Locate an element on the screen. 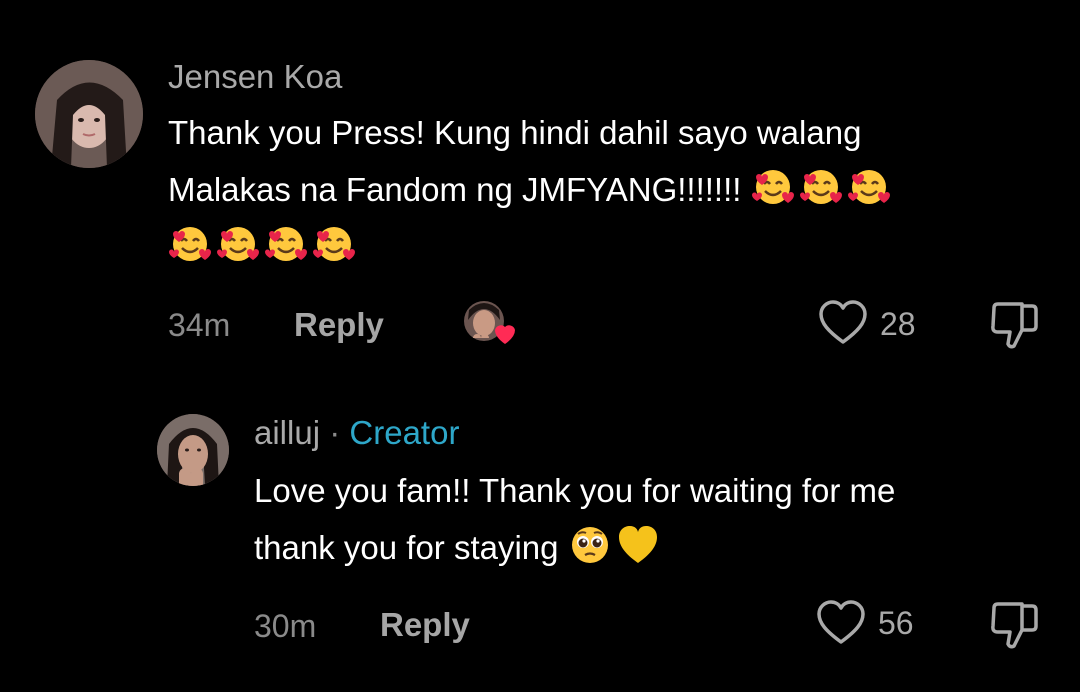 The height and width of the screenshot is (692, 1080). comment-username: Jensen Koa is located at coordinates (255, 77).